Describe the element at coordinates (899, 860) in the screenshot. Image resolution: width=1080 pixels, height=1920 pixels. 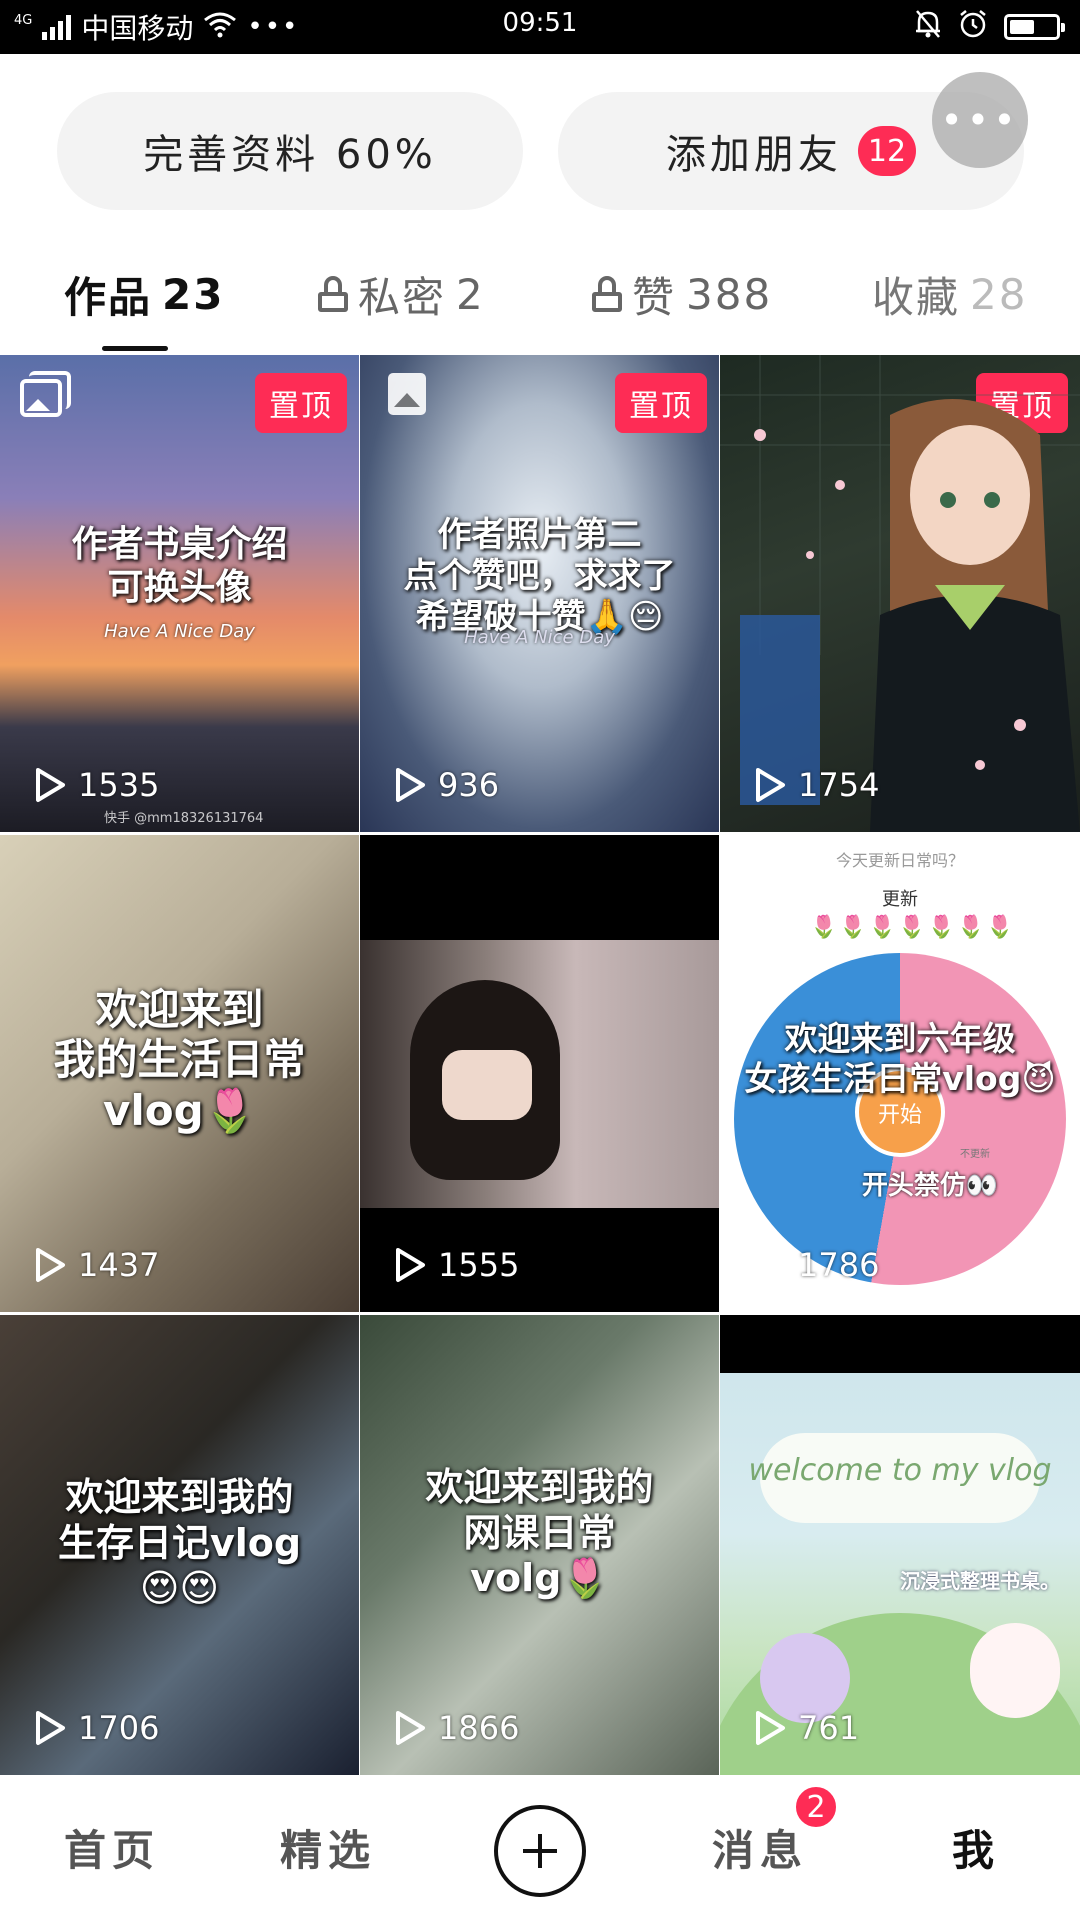
I see `question-text: 今天更新日常吗？` at that location.